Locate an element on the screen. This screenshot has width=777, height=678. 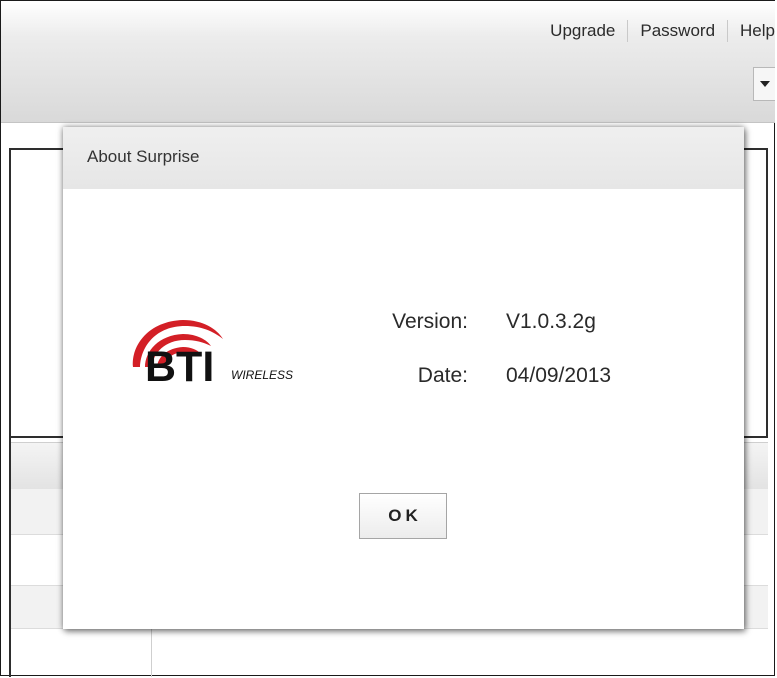
caret-down-icon is located at coordinates (764, 84).